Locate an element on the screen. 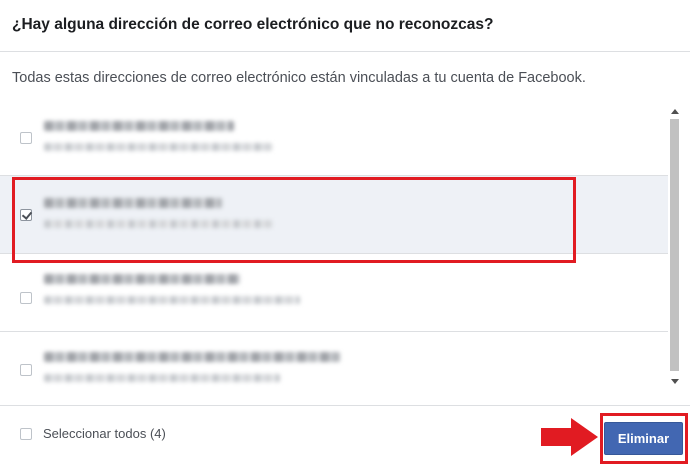  select-all-checkbox is located at coordinates (26, 434).